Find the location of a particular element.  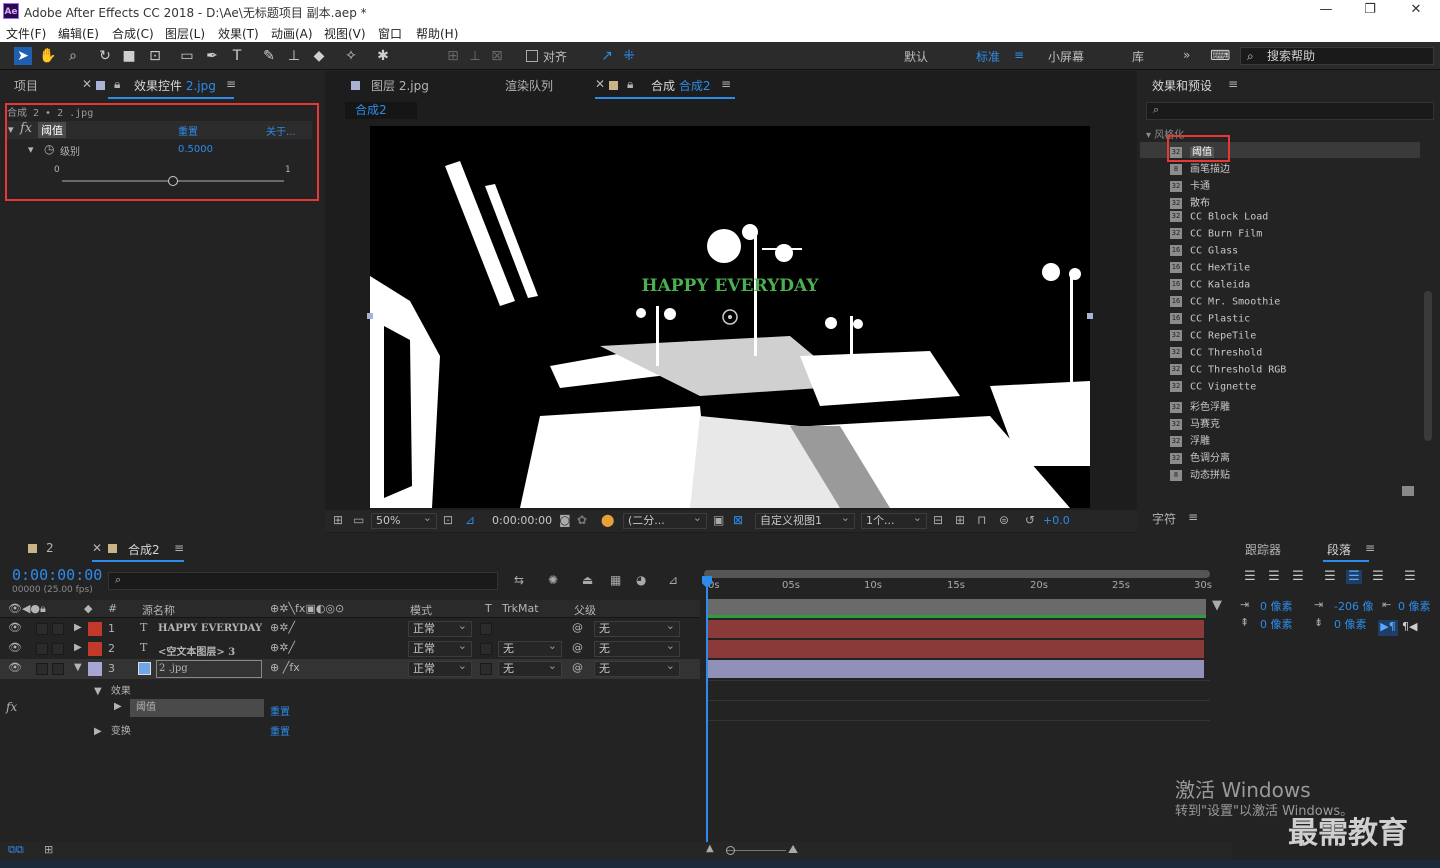

effect-expand-arrow-icon: ▶ is located at coordinates (118, 706).